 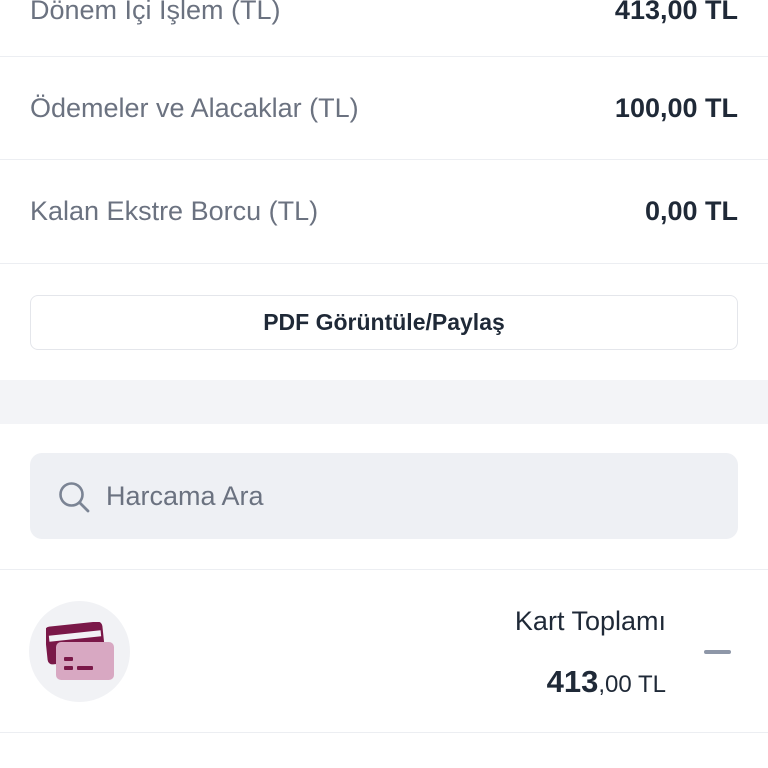 What do you see at coordinates (384, 322) in the screenshot?
I see `pdf-view-share-button: PDF Görüntüle/Paylaş` at bounding box center [384, 322].